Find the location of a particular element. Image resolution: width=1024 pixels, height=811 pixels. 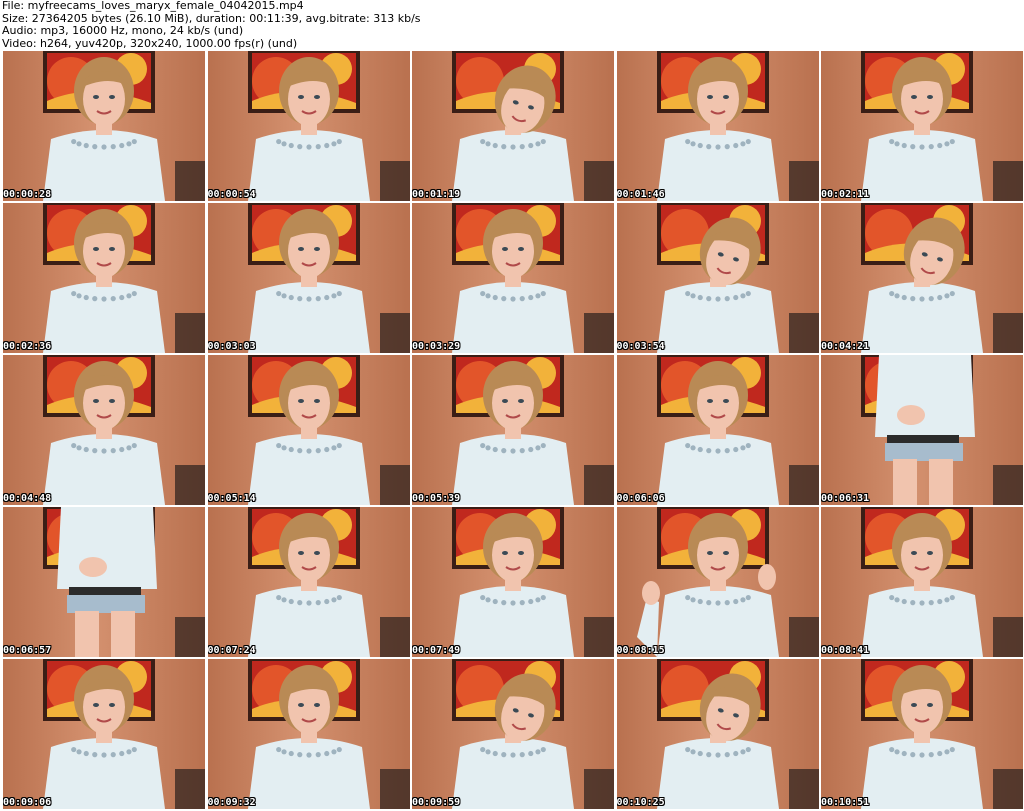

video-thumbnail: 00:08:41 is located at coordinates (922, 582).